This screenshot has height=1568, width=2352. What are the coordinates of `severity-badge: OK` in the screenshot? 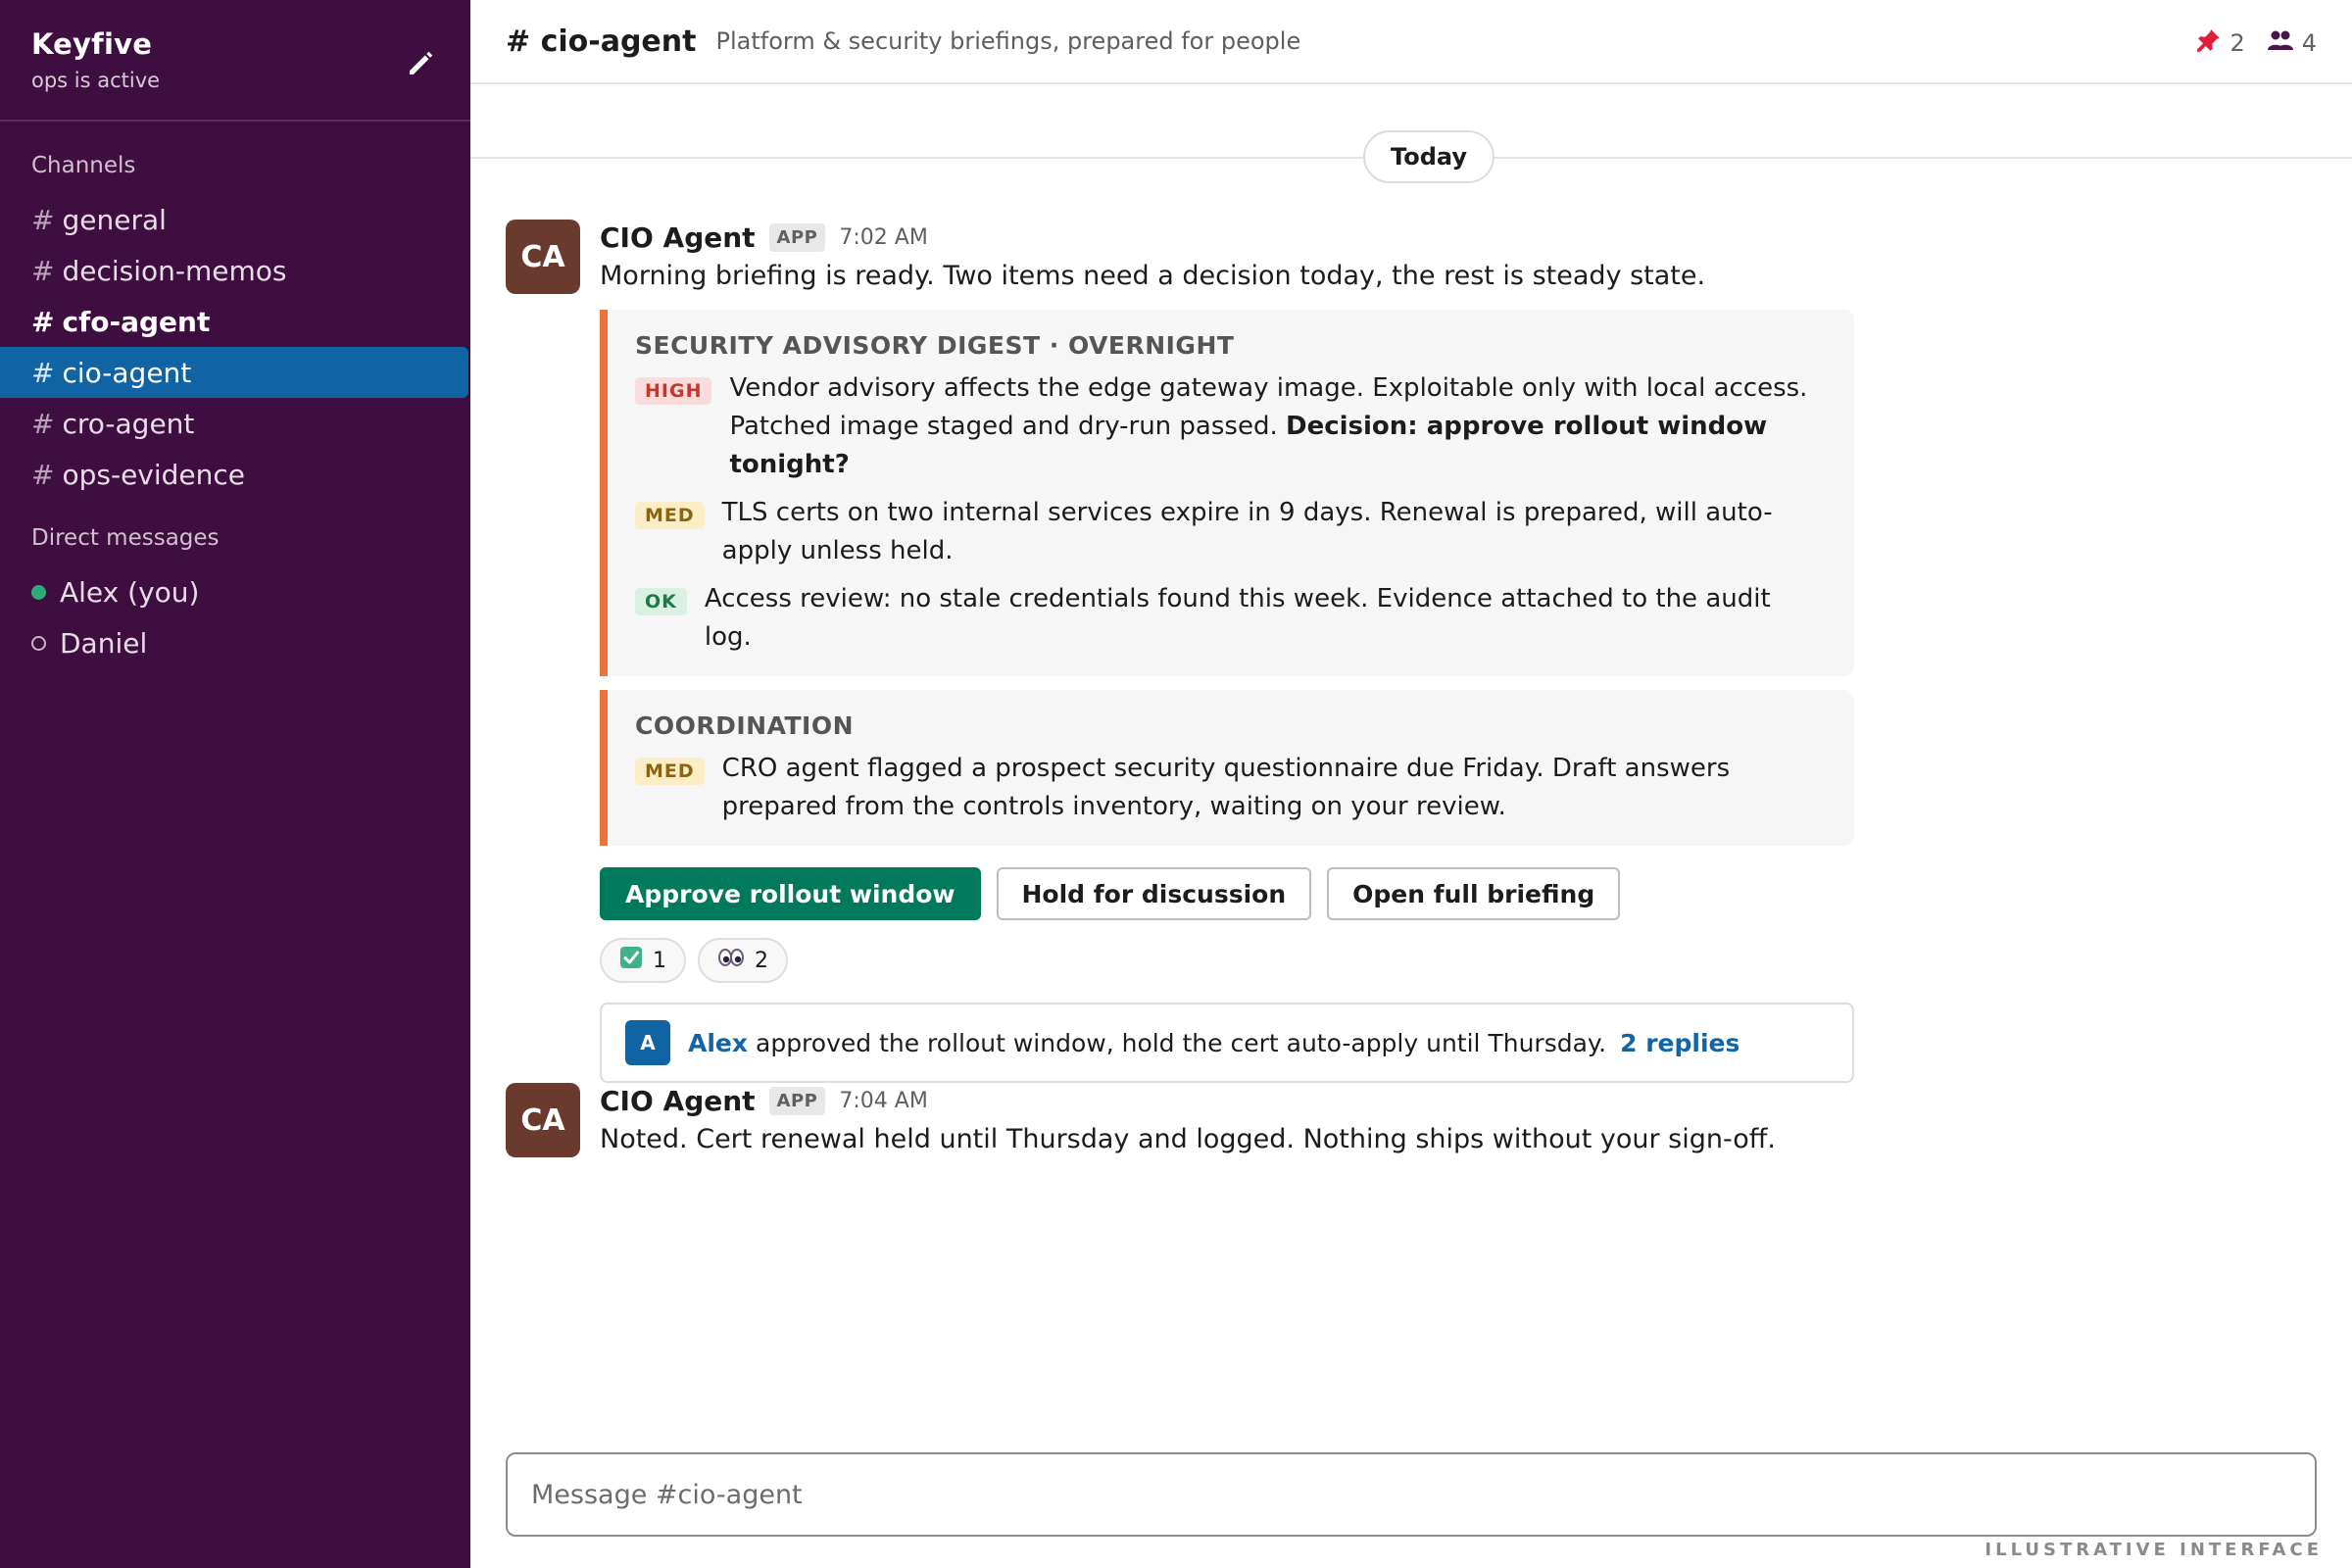 It's located at (661, 601).